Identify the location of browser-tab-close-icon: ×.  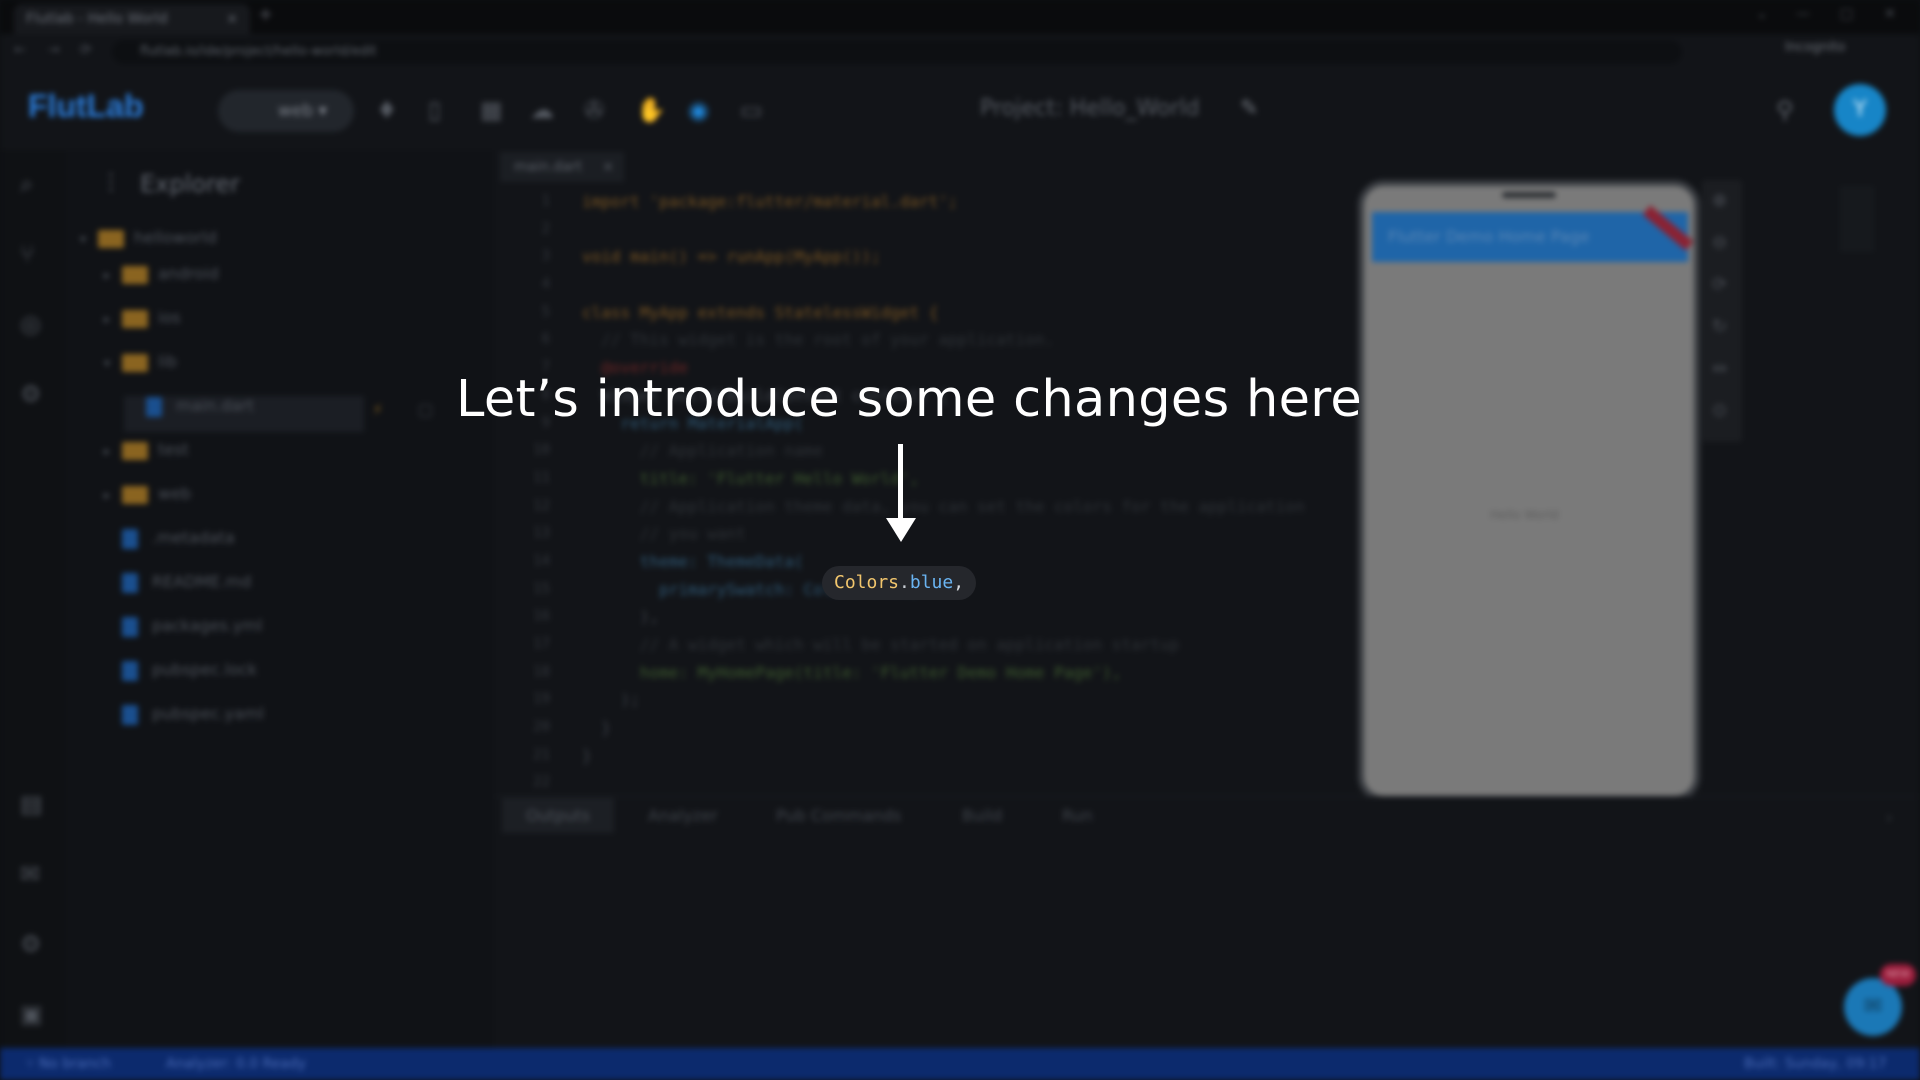
(232, 19).